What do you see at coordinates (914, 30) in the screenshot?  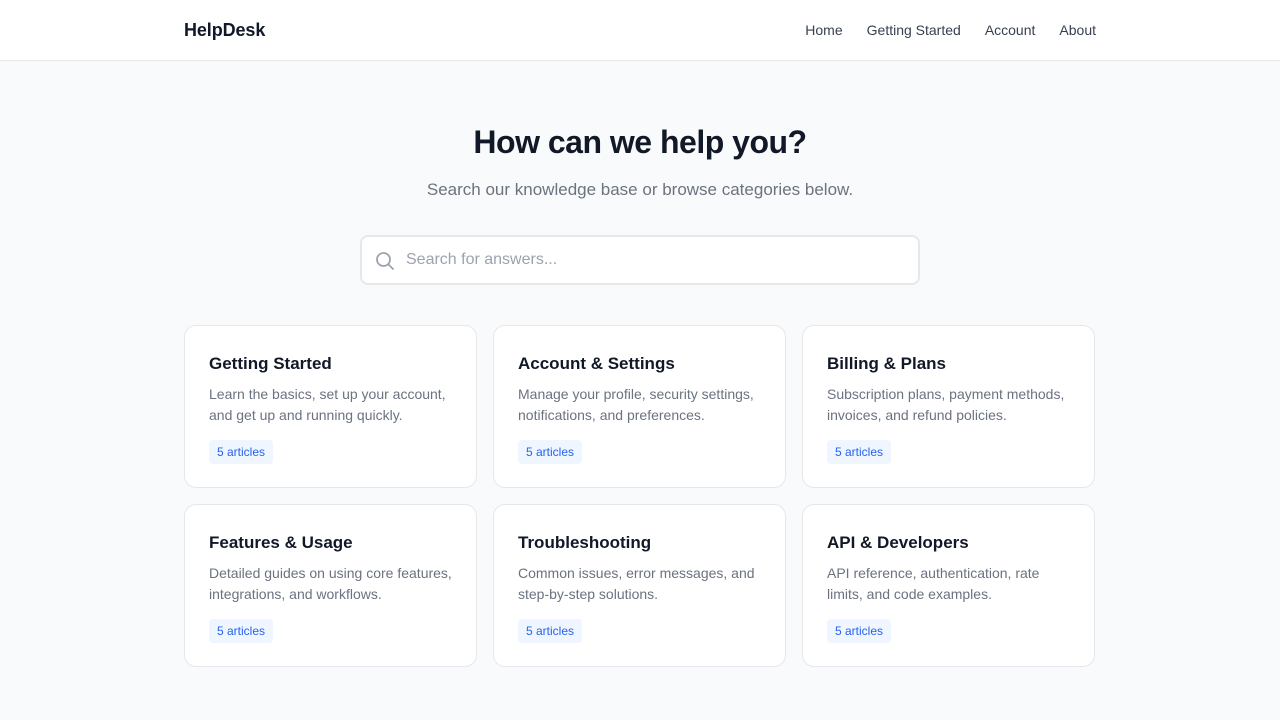 I see `nav-link-getting-started: Getting Started` at bounding box center [914, 30].